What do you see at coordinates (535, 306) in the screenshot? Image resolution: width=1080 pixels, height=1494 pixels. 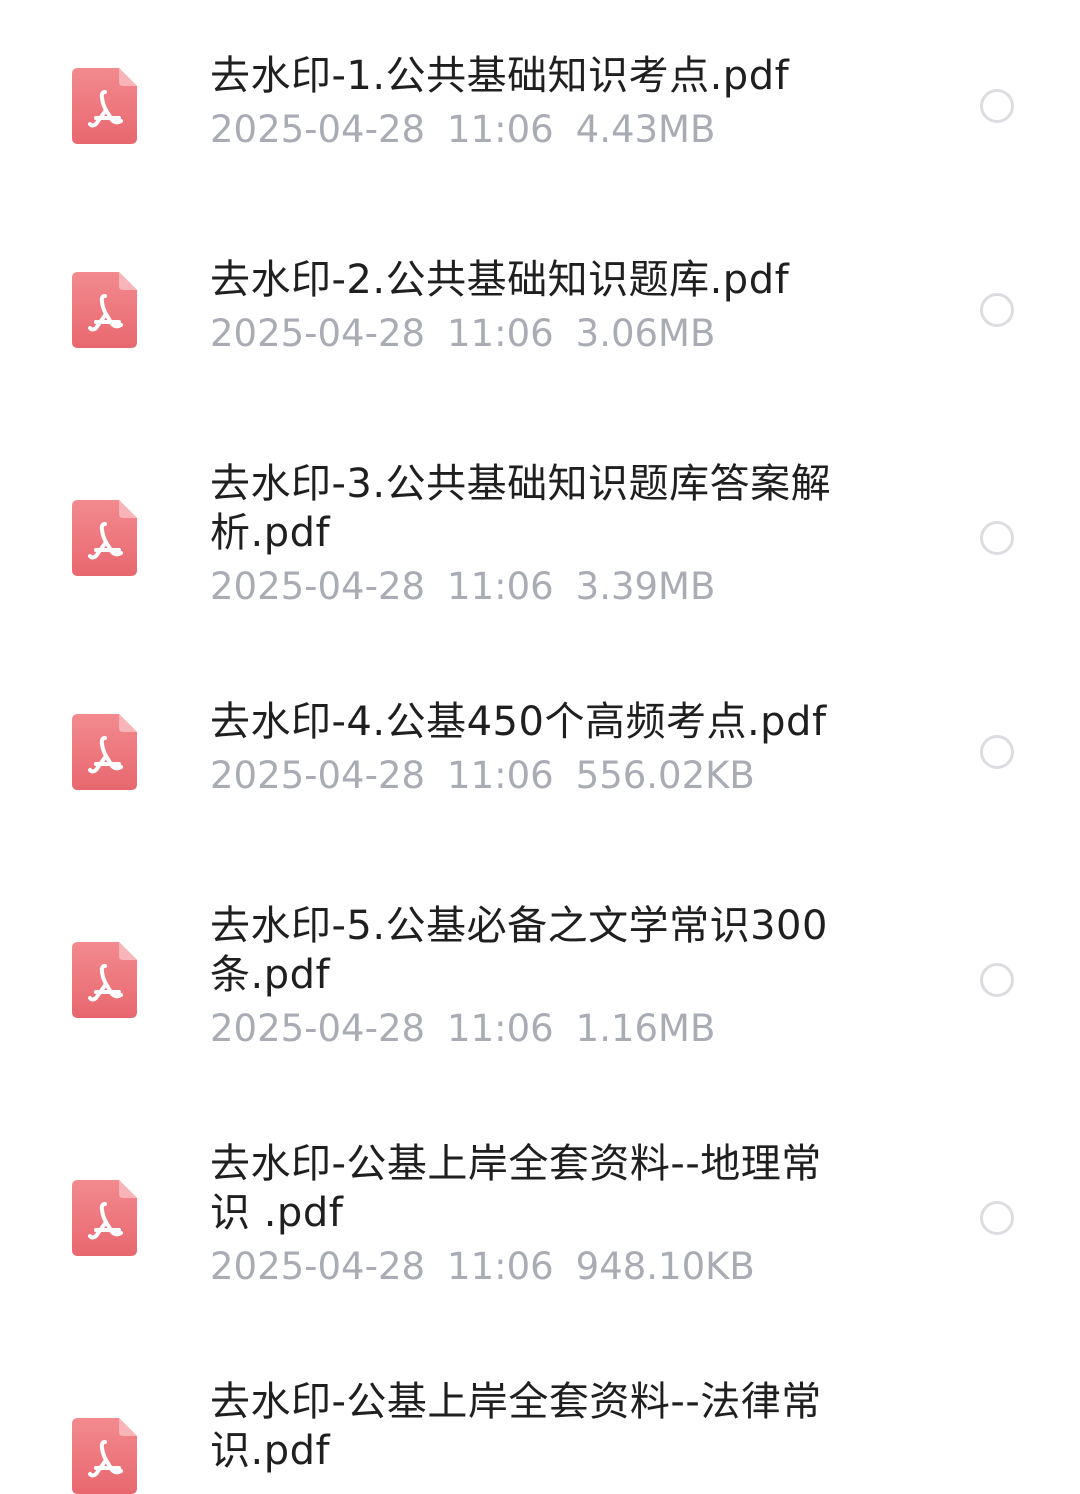 I see `file-info: 去水印-2.公共基础知识题库.pdf 2025-04-28 11:06 3.06MB` at bounding box center [535, 306].